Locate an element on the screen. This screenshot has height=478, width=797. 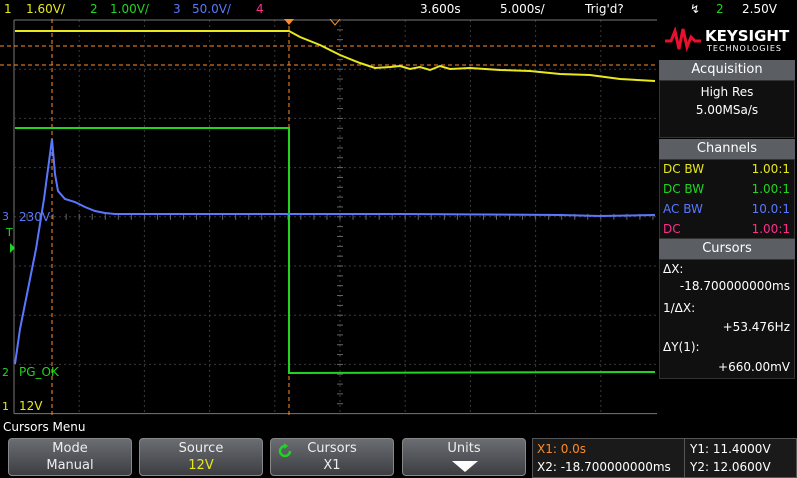
ch1-scale: 1.60V/ is located at coordinates (45, 9).